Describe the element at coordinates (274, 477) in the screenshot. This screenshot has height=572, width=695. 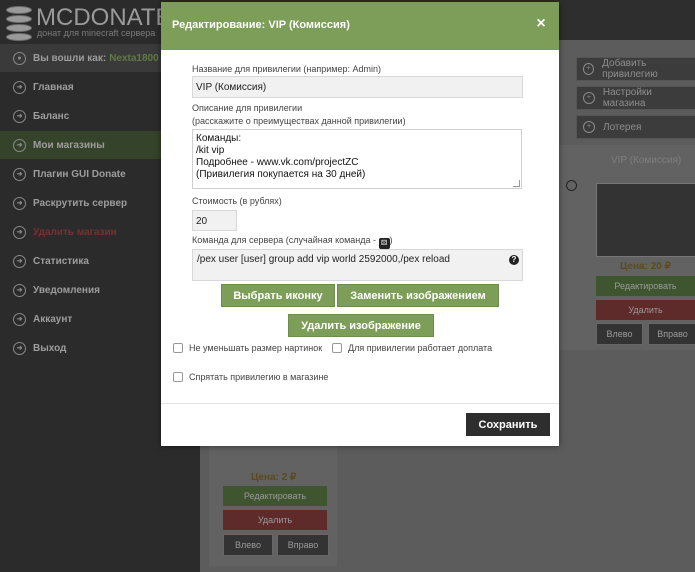
I see `card-price: Цена: 2 ₽` at that location.